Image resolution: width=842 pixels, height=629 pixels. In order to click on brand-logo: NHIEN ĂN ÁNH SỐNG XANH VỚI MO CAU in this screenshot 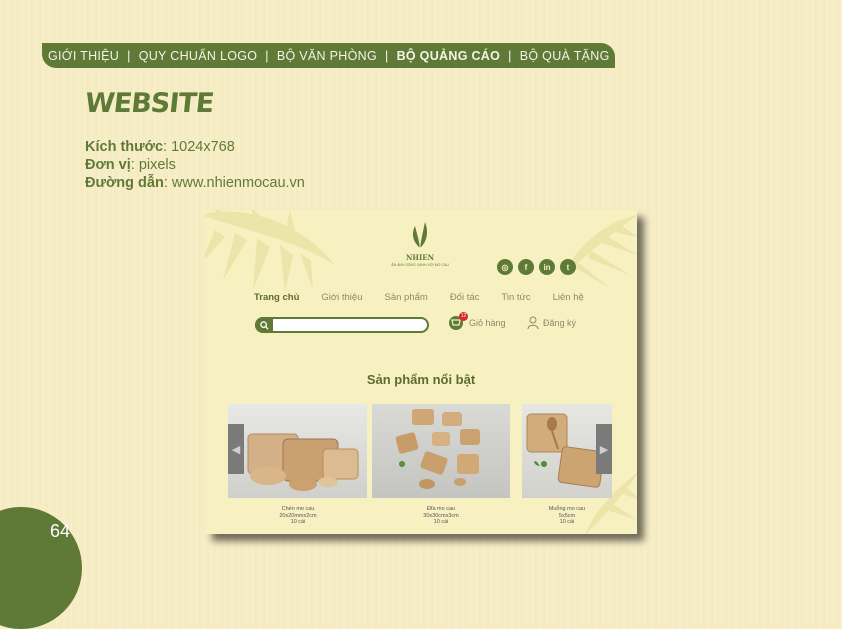, I will do `click(420, 243)`.